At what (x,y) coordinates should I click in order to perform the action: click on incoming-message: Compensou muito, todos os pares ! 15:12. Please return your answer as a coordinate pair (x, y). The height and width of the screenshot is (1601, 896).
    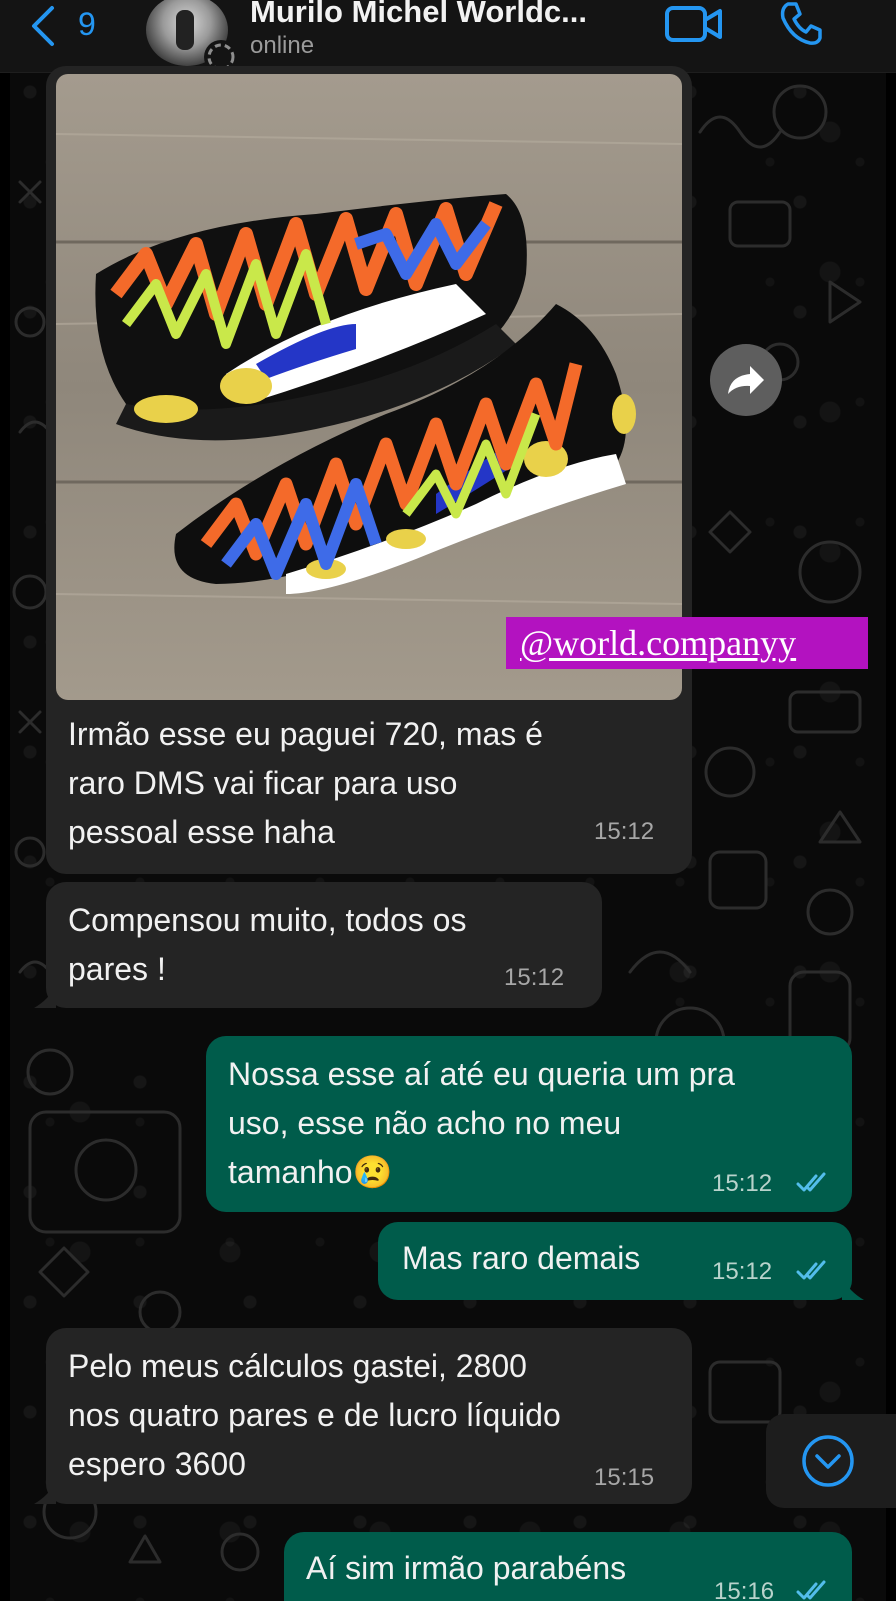
    Looking at the image, I should click on (318, 945).